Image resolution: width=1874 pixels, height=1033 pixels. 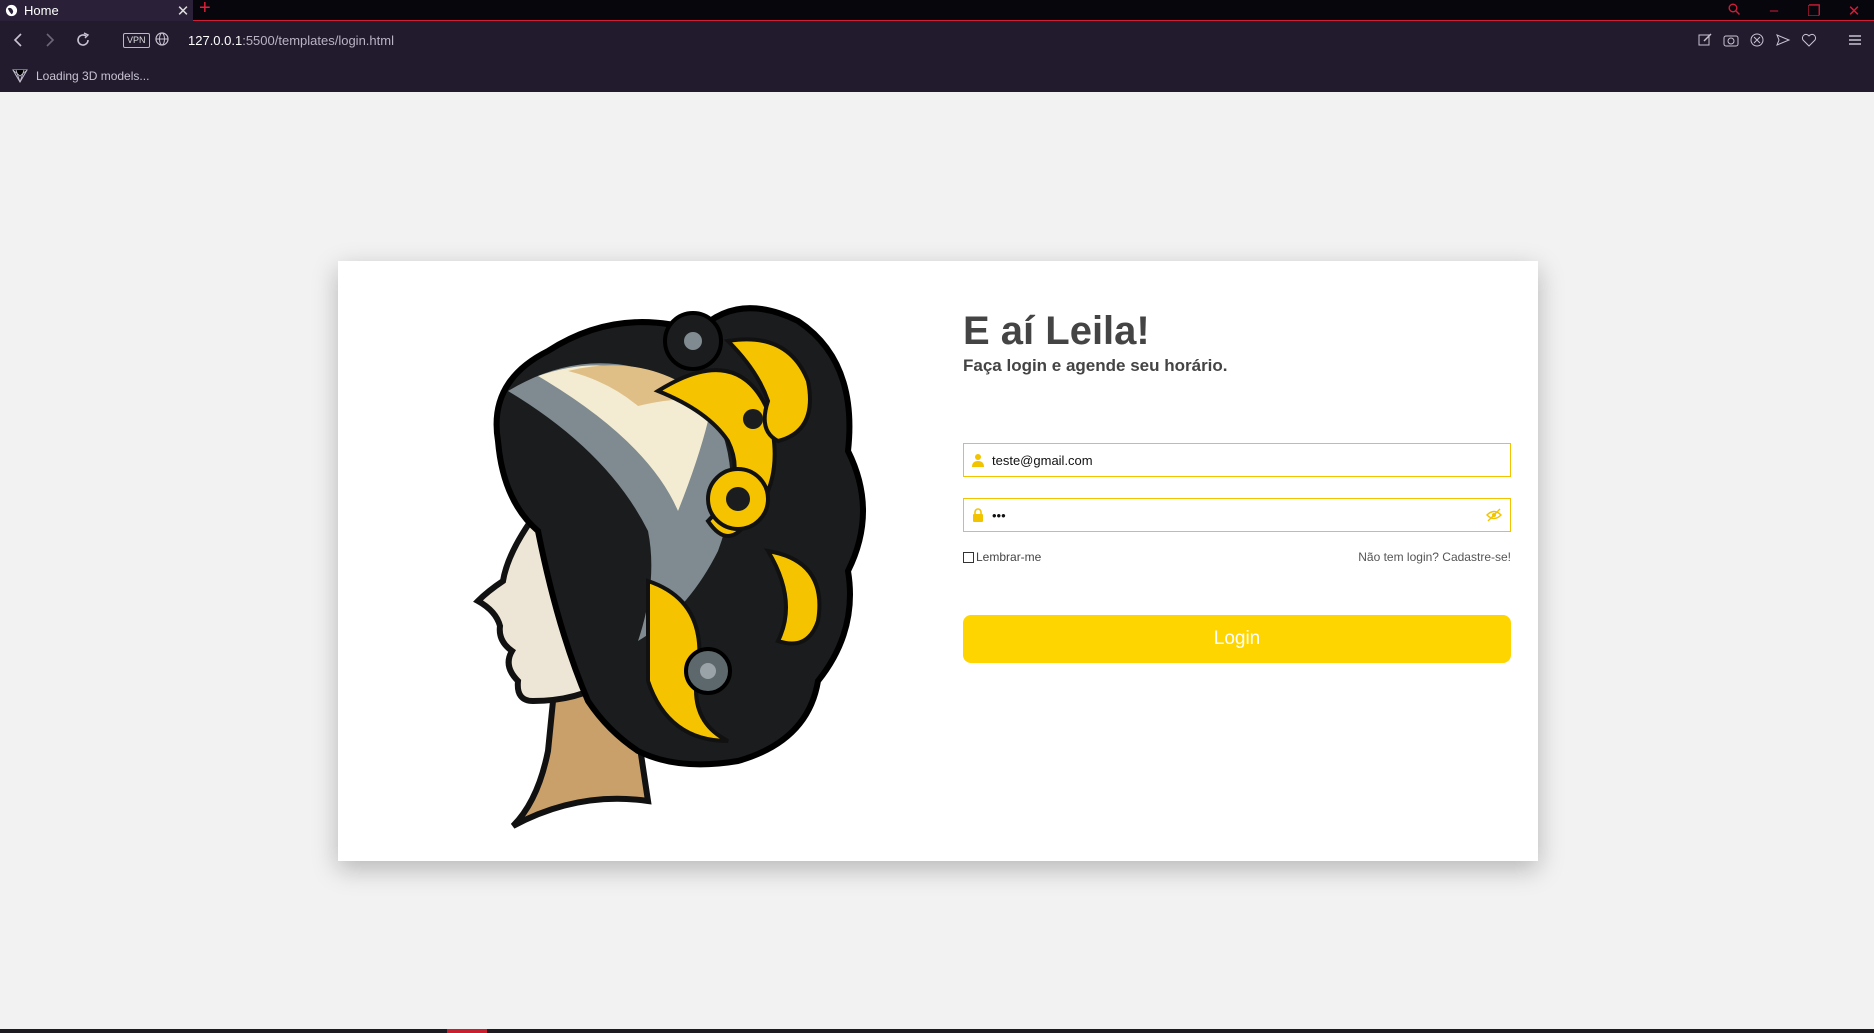 What do you see at coordinates (1232, 515) in the screenshot?
I see `password-input` at bounding box center [1232, 515].